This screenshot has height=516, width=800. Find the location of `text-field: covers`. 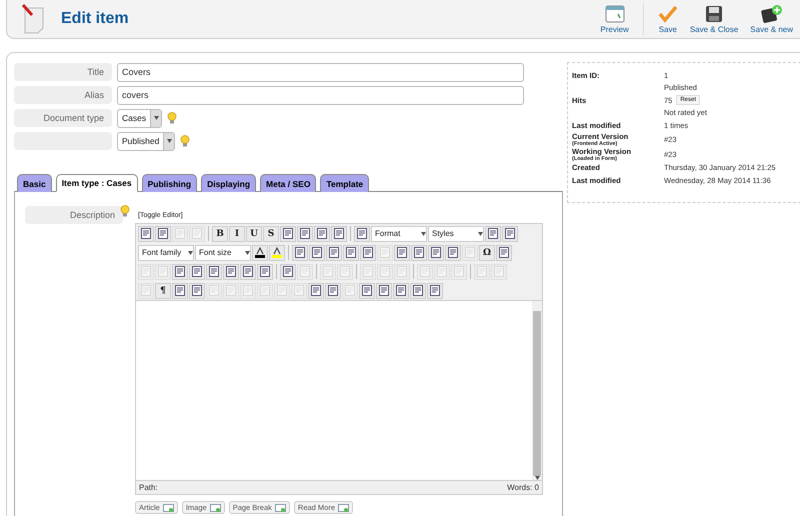

text-field: covers is located at coordinates (320, 95).